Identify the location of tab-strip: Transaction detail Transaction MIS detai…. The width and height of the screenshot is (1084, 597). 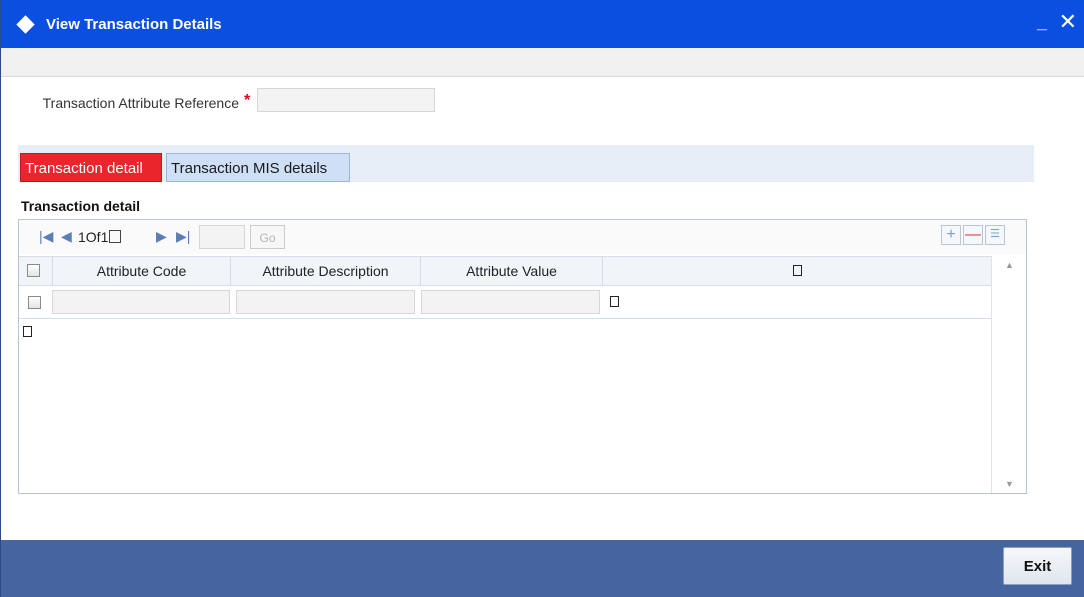
(526, 163).